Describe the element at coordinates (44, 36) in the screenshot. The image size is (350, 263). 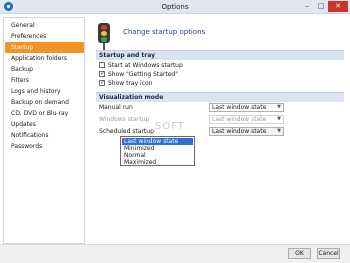
I see `sidebar-item-preferences: Preferences` at that location.